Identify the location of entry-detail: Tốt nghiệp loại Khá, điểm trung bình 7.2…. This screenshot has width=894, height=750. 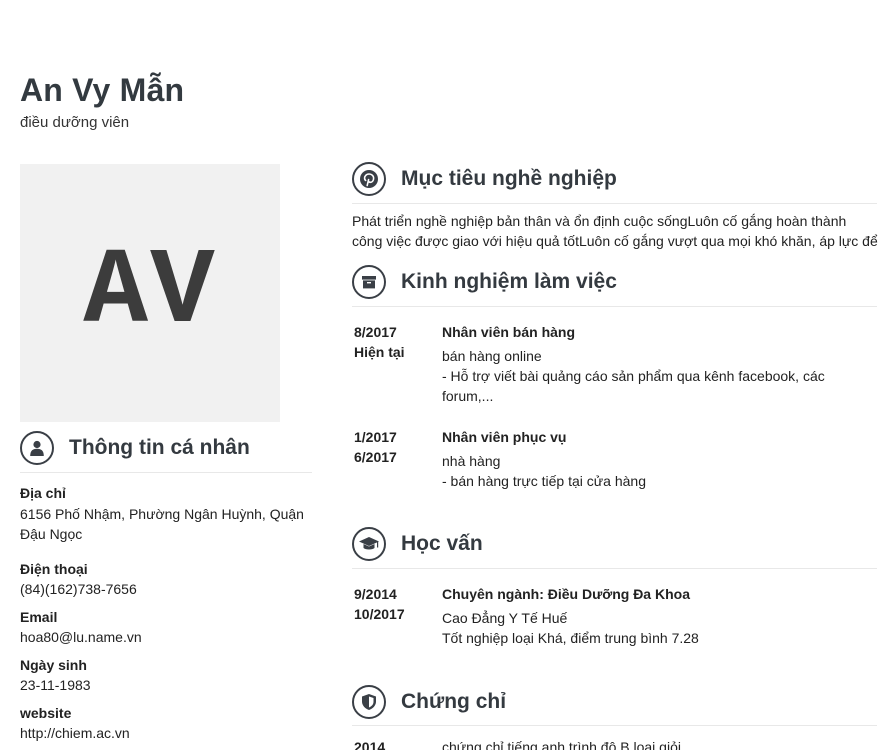
(570, 638).